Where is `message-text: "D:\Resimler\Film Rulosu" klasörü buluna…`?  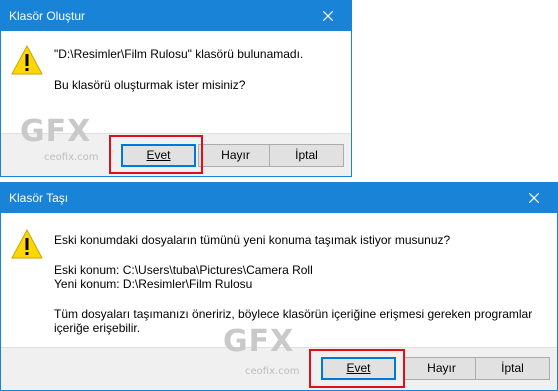
message-text: "D:\Resimler\Film Rulosu" klasörü buluna… is located at coordinates (179, 54).